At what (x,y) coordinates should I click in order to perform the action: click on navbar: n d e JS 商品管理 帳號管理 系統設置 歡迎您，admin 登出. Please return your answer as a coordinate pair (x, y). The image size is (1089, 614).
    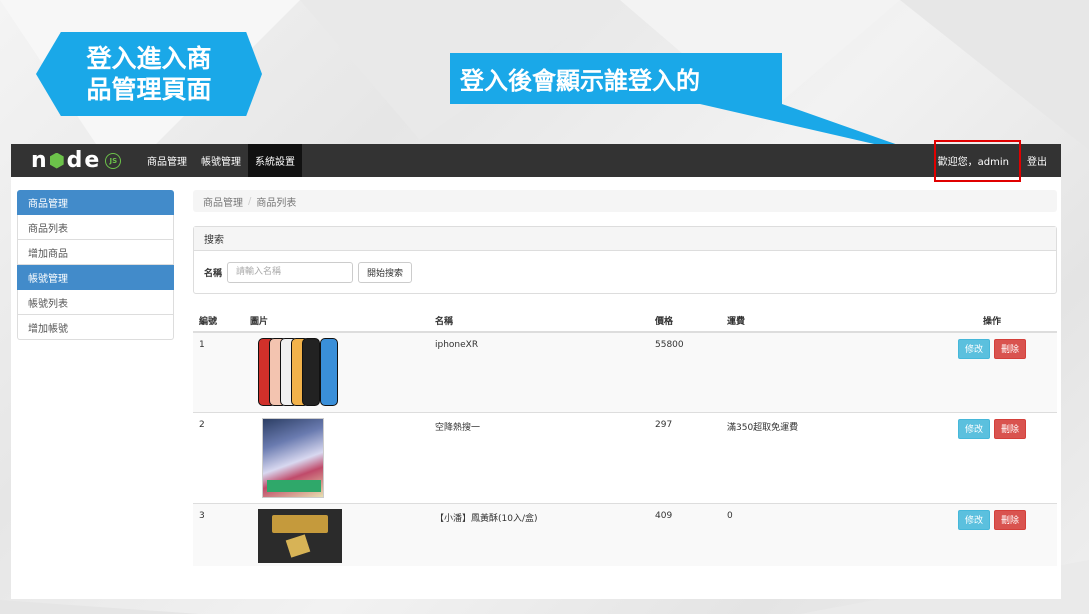
    Looking at the image, I should click on (536, 160).